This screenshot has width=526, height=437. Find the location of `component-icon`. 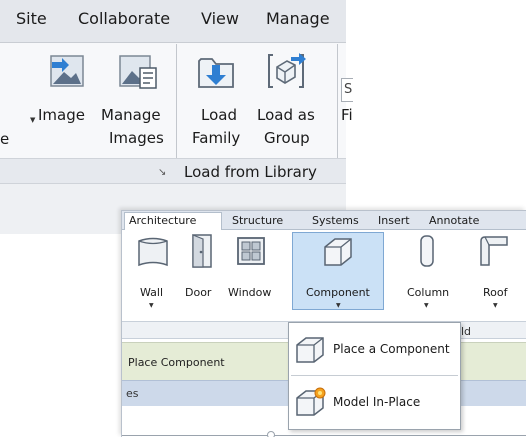

component-icon is located at coordinates (338, 254).